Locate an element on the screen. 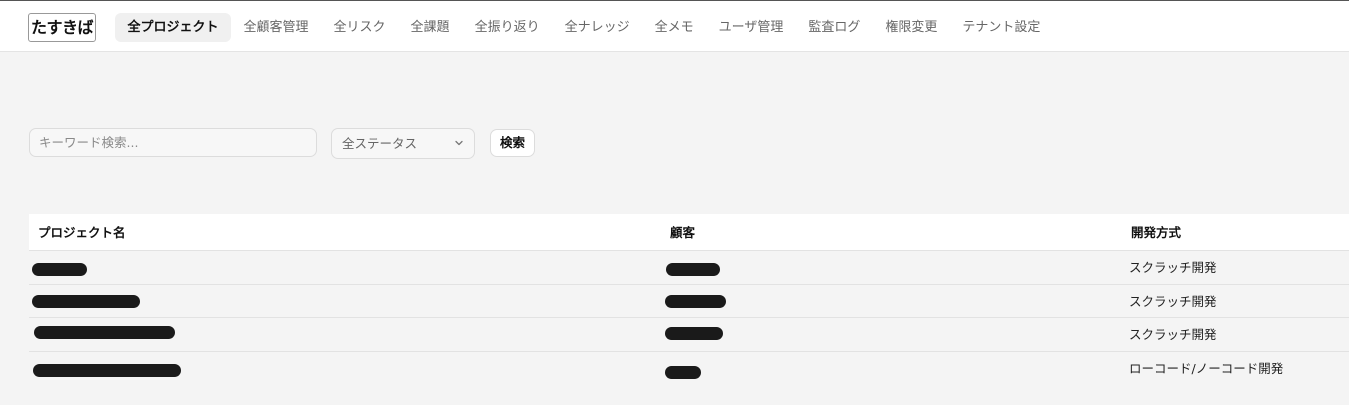 Image resolution: width=1349 pixels, height=405 pixels. column-header-project-name: プロジェクト名 is located at coordinates (82, 232).